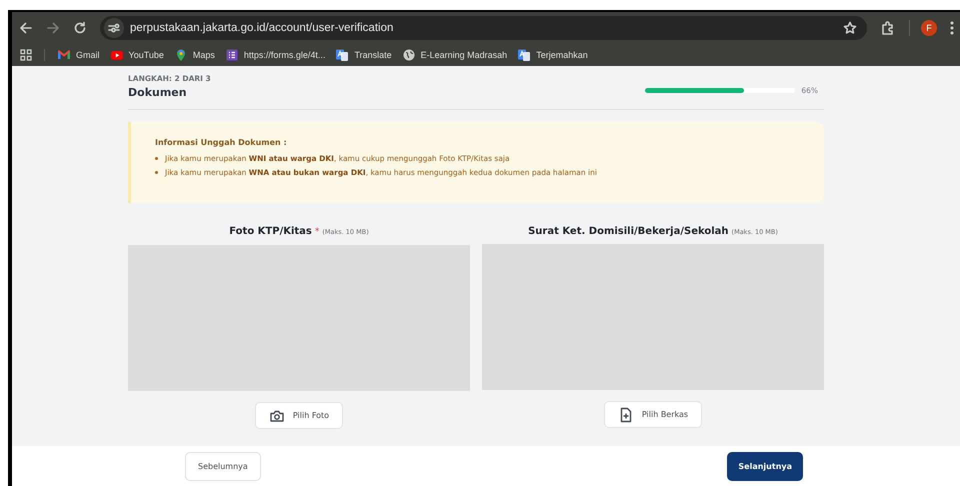  I want to click on bookmark-link: E-Learning Madrasah, so click(455, 55).